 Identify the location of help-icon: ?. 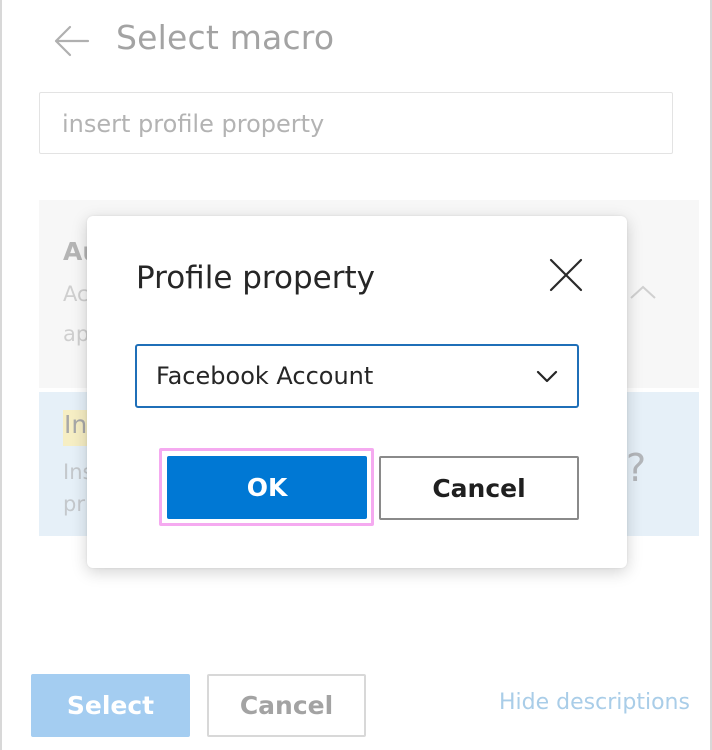
(636, 468).